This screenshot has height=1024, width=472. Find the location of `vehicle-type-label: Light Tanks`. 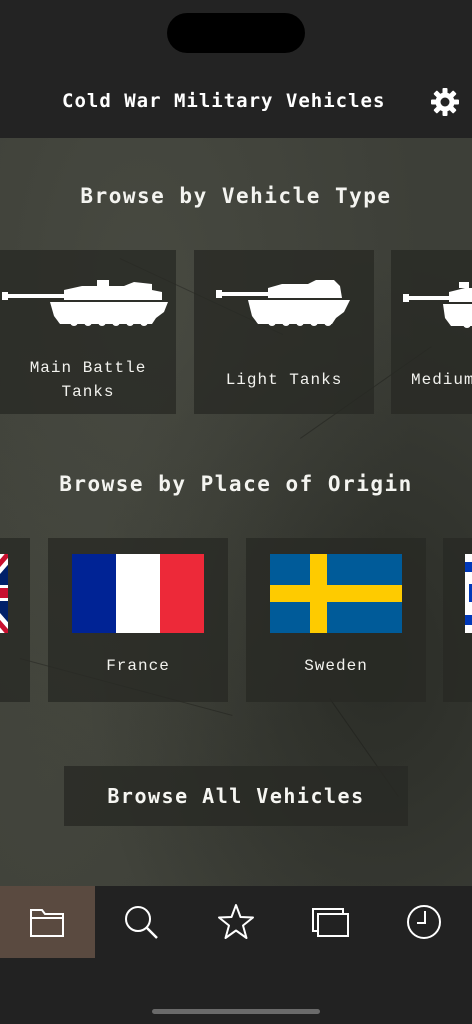

vehicle-type-label: Light Tanks is located at coordinates (284, 380).